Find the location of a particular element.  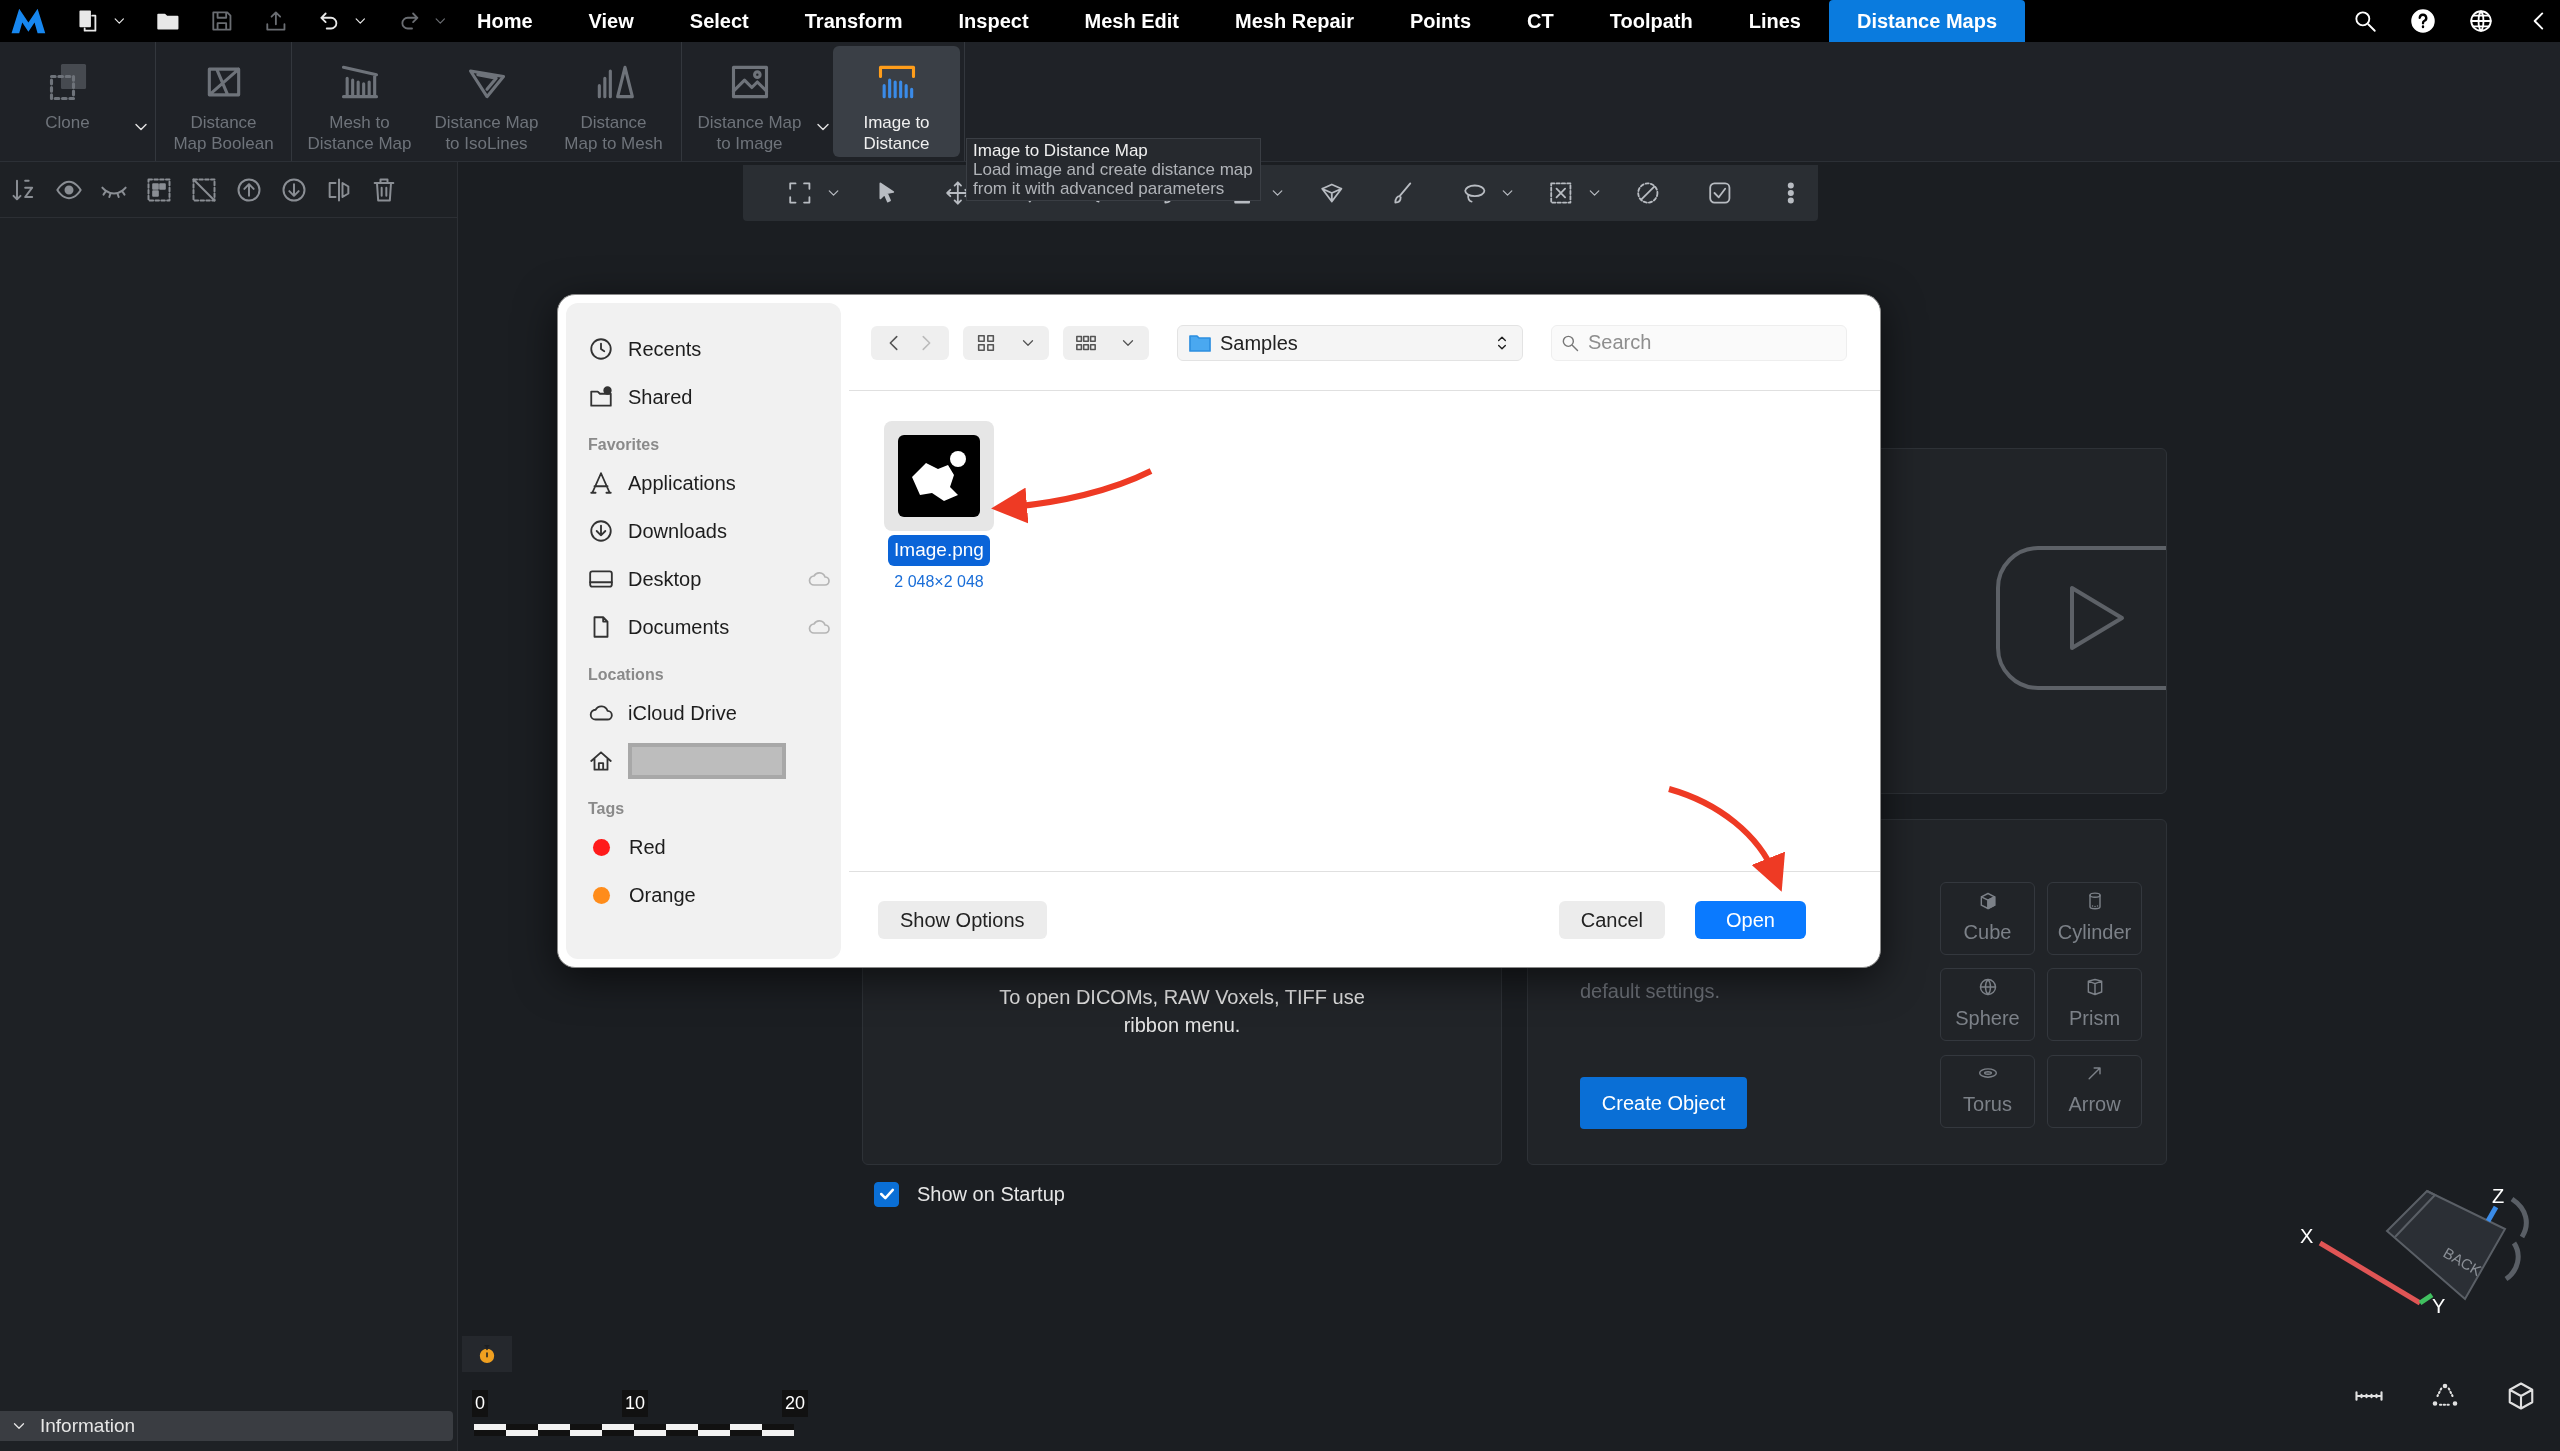

create-object-button: Create Object is located at coordinates (1663, 1103).